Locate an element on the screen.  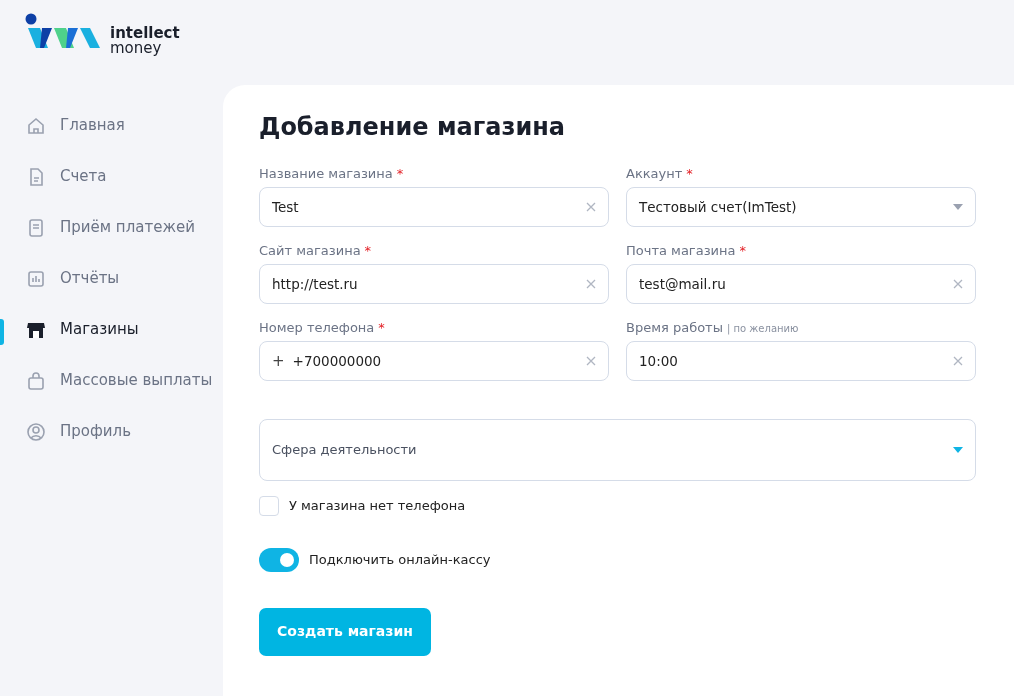
sidebar-item: Профиль is located at coordinates (111, 431).